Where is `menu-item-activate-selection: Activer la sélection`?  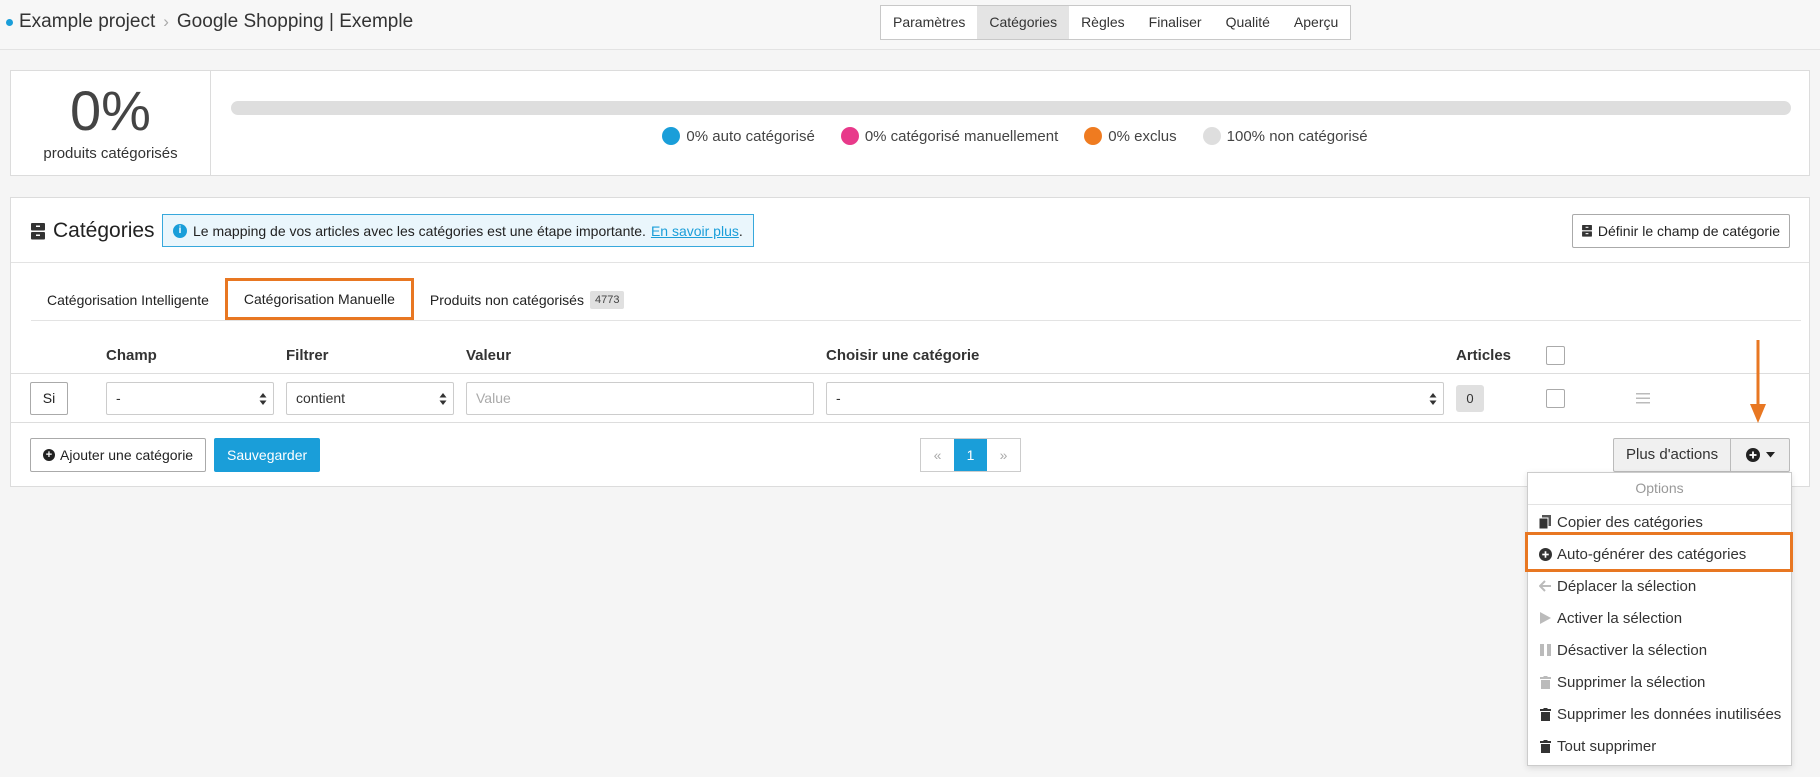
menu-item-activate-selection: Activer la sélection is located at coordinates (1660, 618).